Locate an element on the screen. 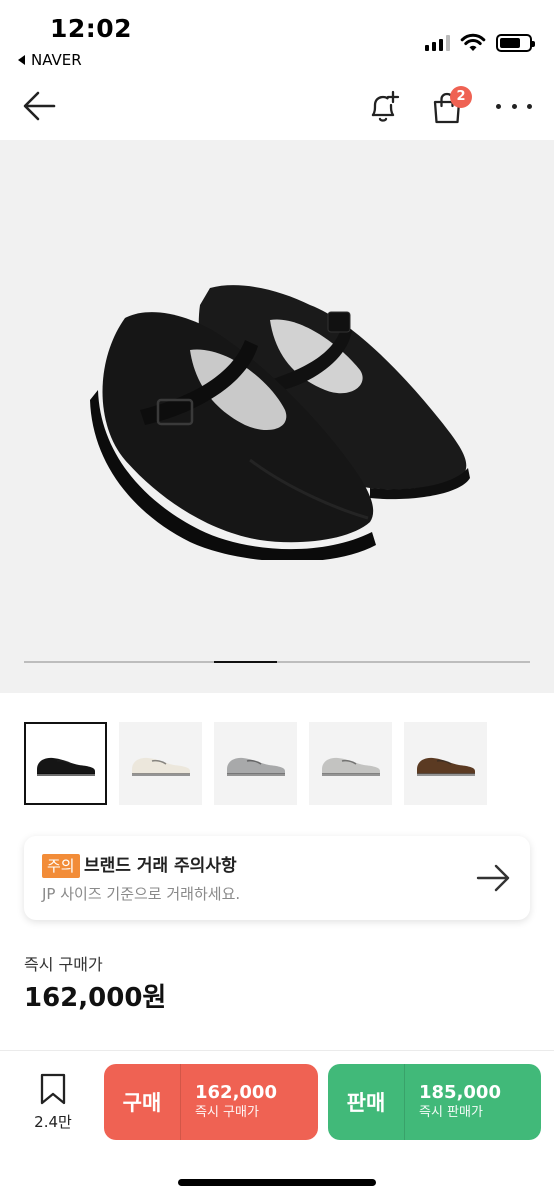  cart-count-badge: 2 is located at coordinates (461, 97).